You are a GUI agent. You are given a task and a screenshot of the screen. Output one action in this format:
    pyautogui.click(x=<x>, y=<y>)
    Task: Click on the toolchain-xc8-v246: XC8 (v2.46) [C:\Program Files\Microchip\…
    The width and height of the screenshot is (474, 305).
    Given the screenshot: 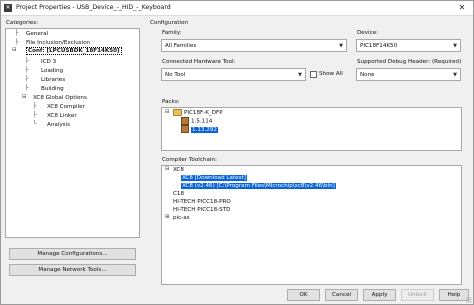 What is the action you would take?
    pyautogui.click(x=258, y=186)
    